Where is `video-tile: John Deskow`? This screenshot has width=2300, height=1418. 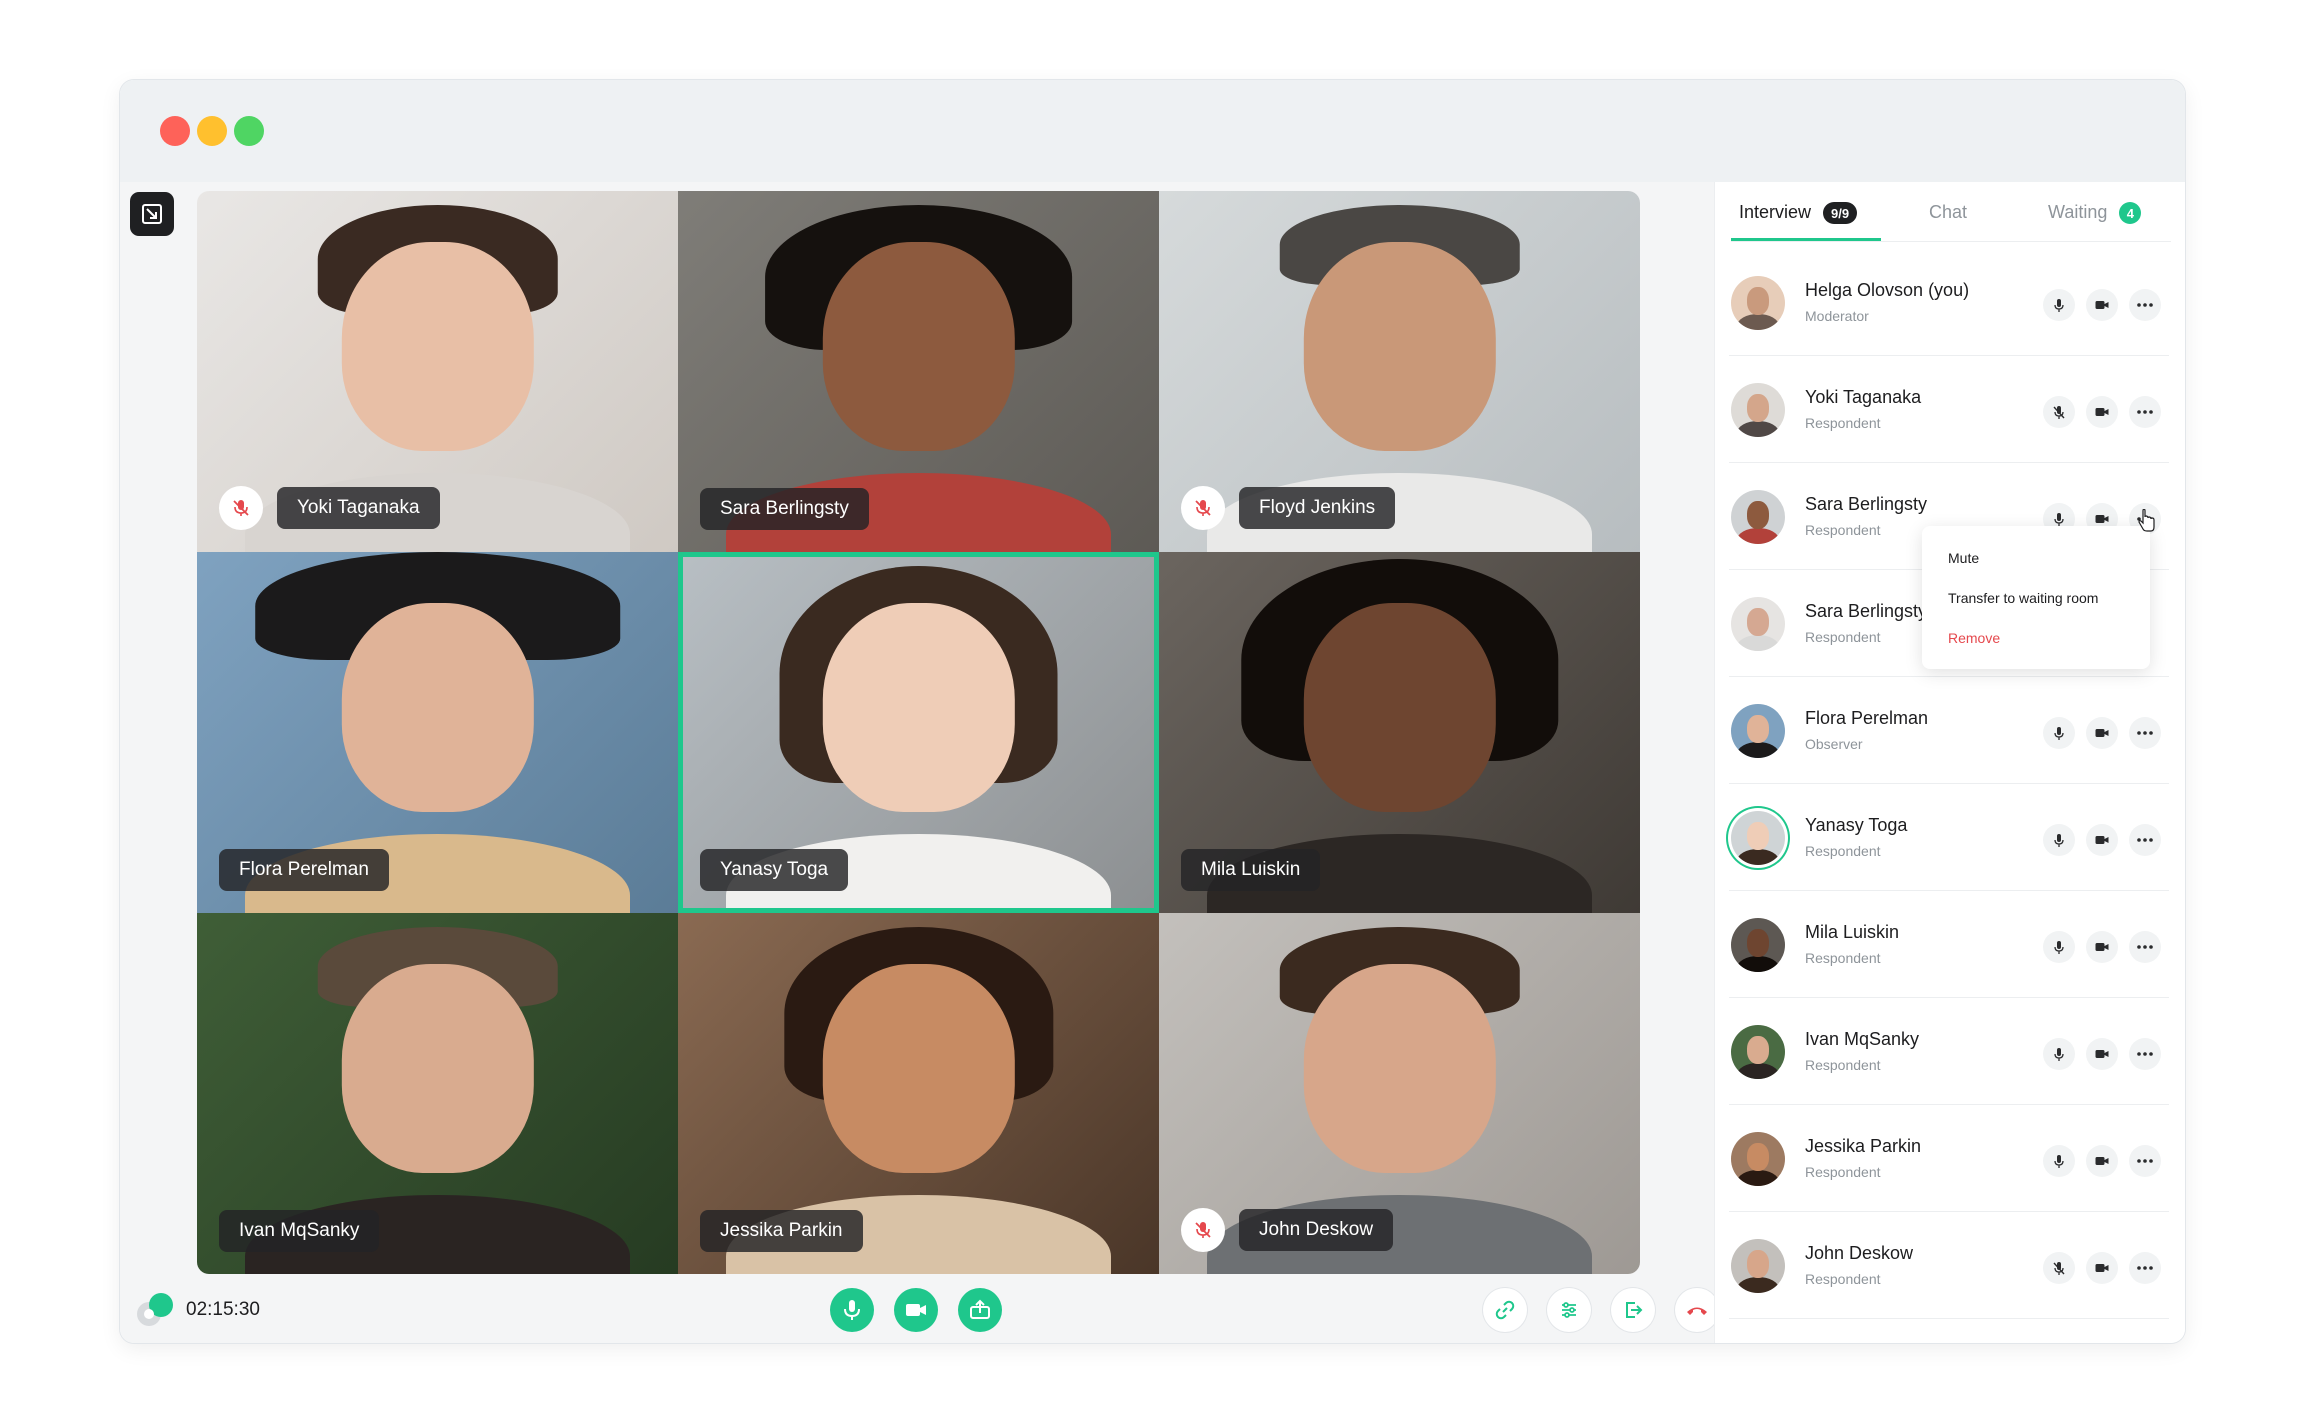 video-tile: John Deskow is located at coordinates (1399, 1093).